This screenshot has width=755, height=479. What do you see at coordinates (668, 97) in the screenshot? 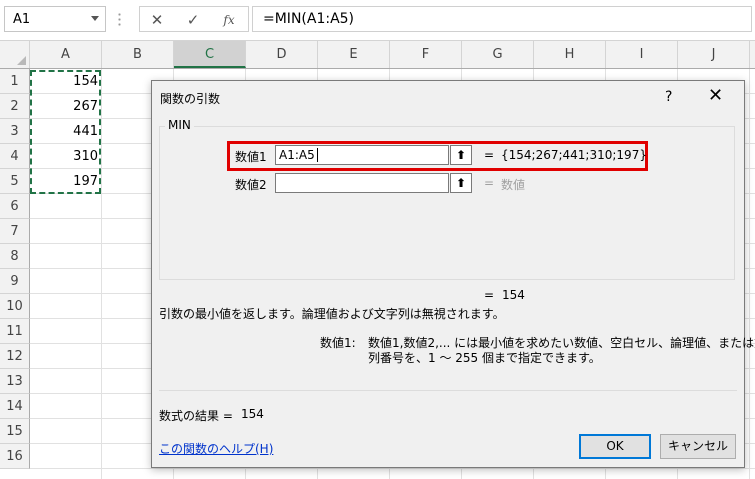
I see `help-icon: ?` at bounding box center [668, 97].